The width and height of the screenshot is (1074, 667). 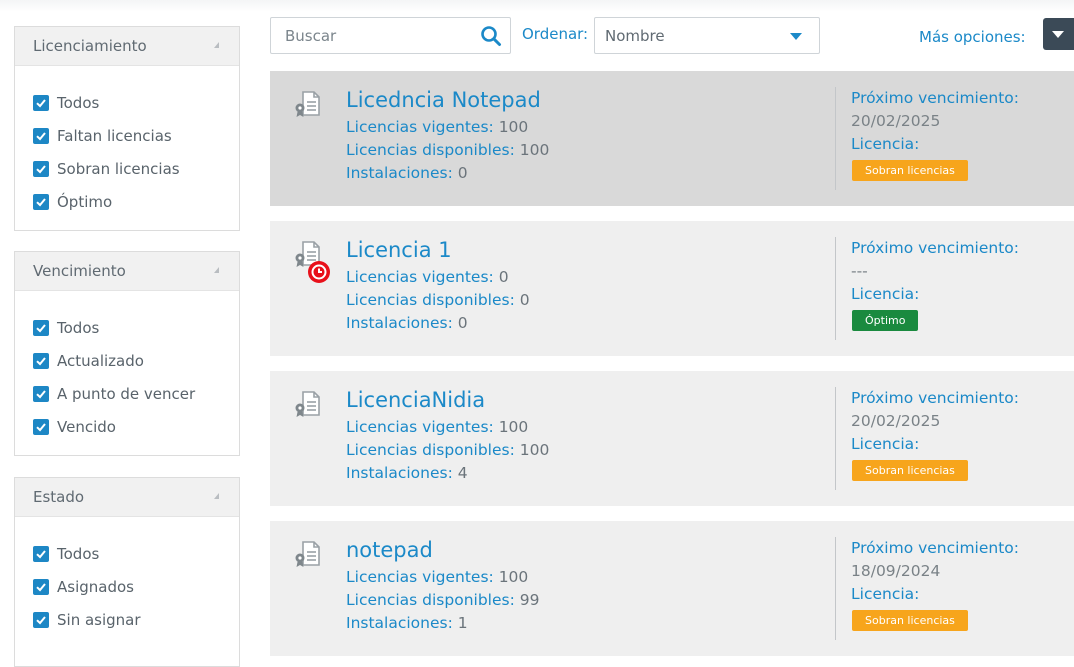 What do you see at coordinates (136, 360) in the screenshot?
I see `filter-option-actualizado: Actualizado` at bounding box center [136, 360].